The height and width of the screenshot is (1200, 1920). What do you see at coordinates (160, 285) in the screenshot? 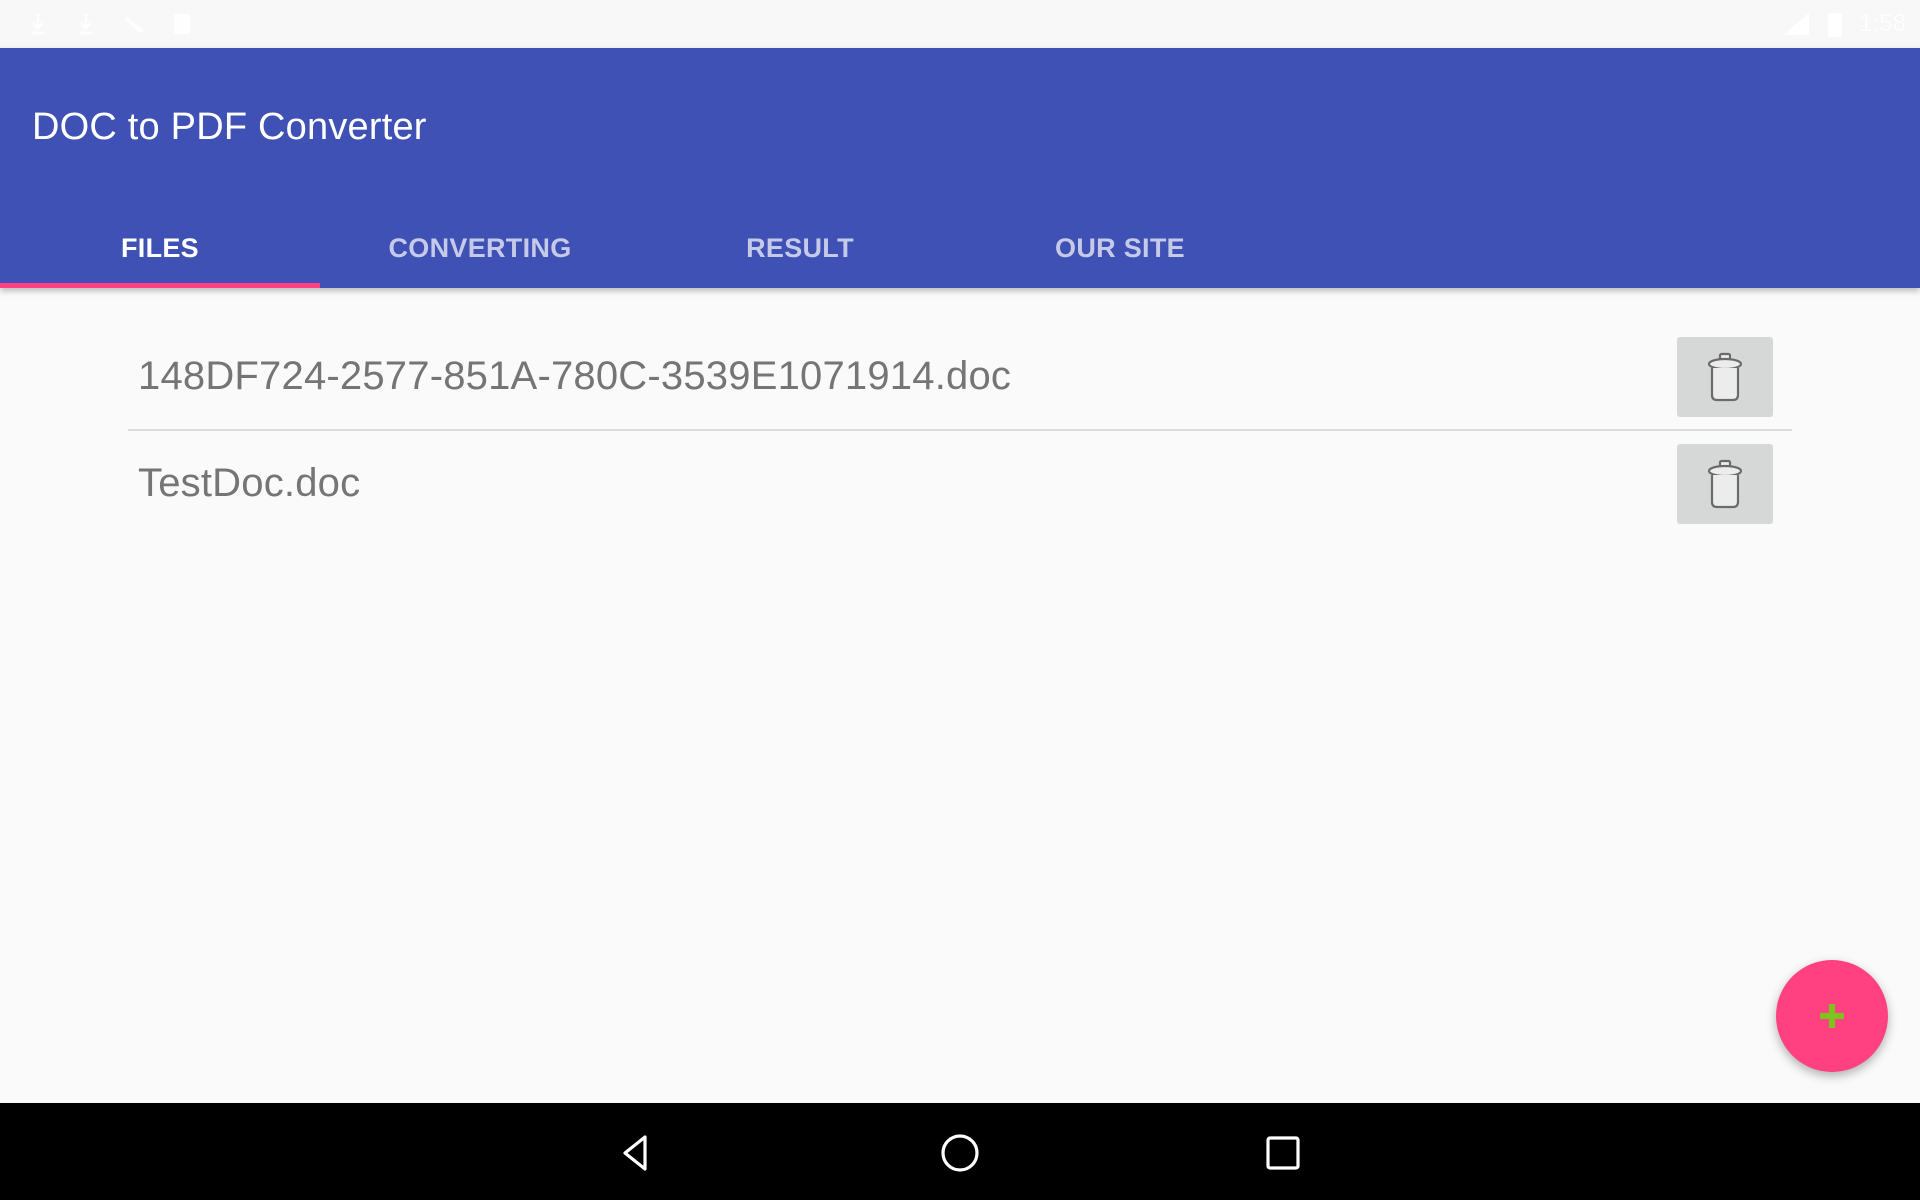
I see `tab-indicator` at bounding box center [160, 285].